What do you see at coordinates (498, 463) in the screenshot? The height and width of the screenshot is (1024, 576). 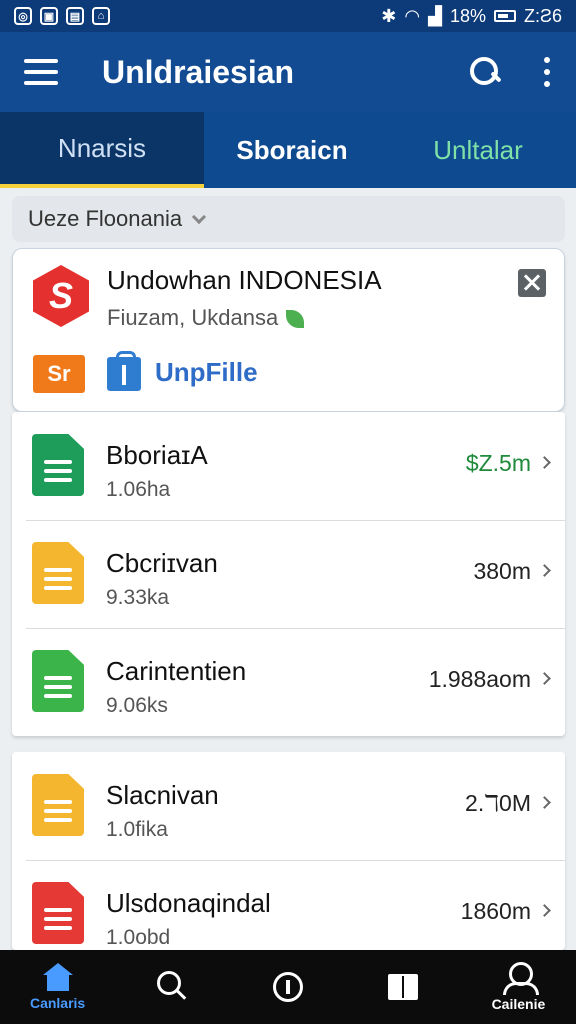 I see `item-value: $Z.5m` at bounding box center [498, 463].